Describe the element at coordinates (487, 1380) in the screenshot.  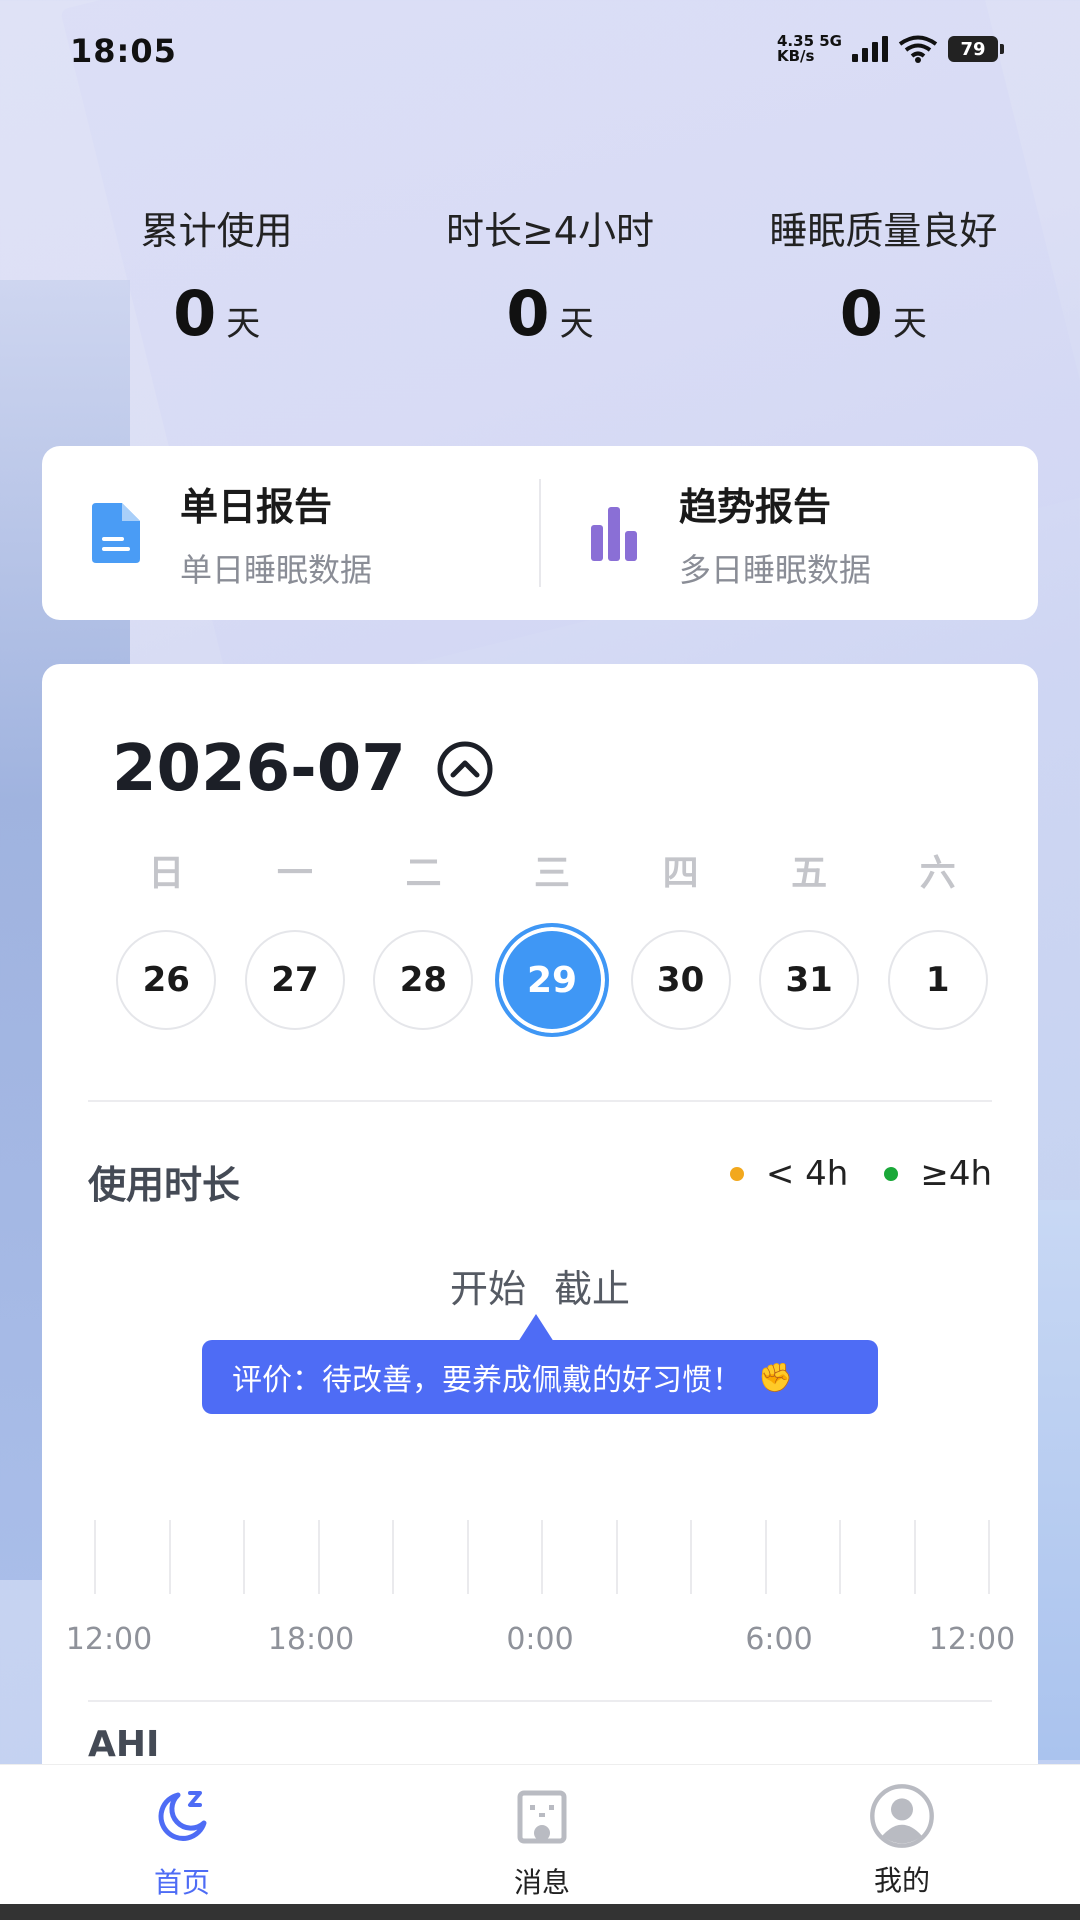
I see `evaluation-text: 评价：待改善，要养成佩戴的好习惯！` at that location.